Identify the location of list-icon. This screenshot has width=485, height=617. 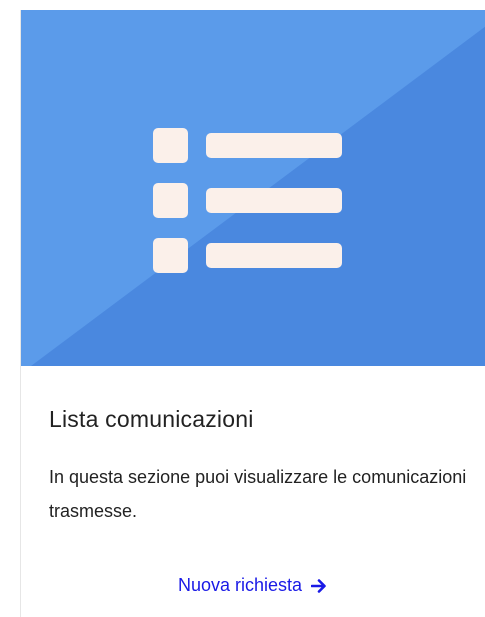
(247, 200).